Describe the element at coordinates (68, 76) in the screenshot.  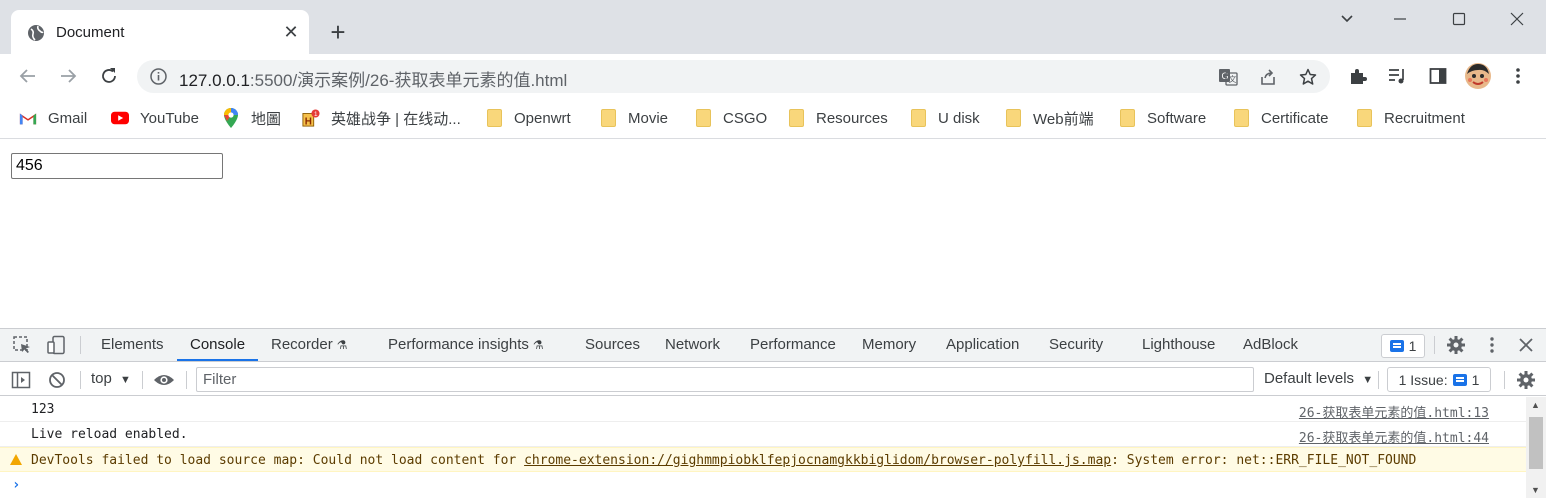
I see `forward-arrow-icon` at that location.